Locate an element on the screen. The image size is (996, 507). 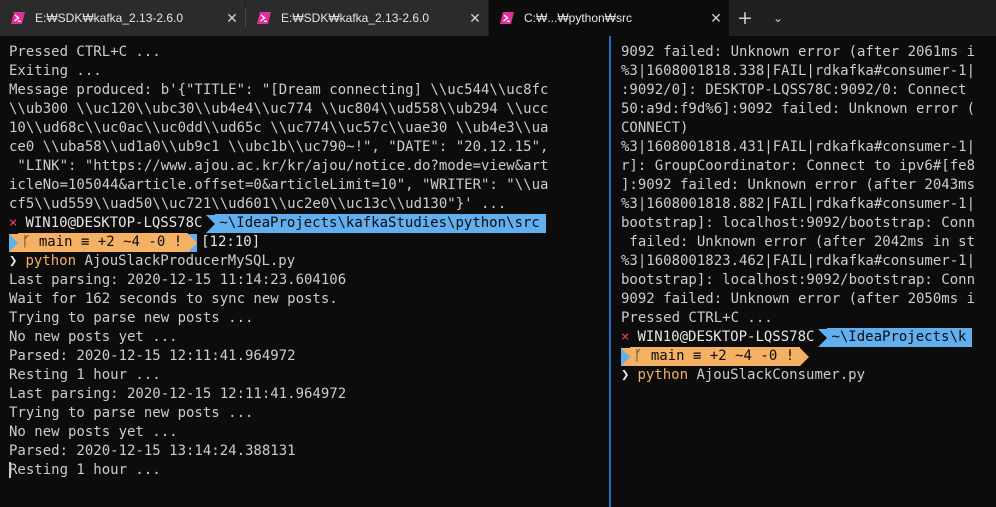
prompt-git-line: ᚴ main ≡ +2 ~4 -0 ! is located at coordinates (798, 356).